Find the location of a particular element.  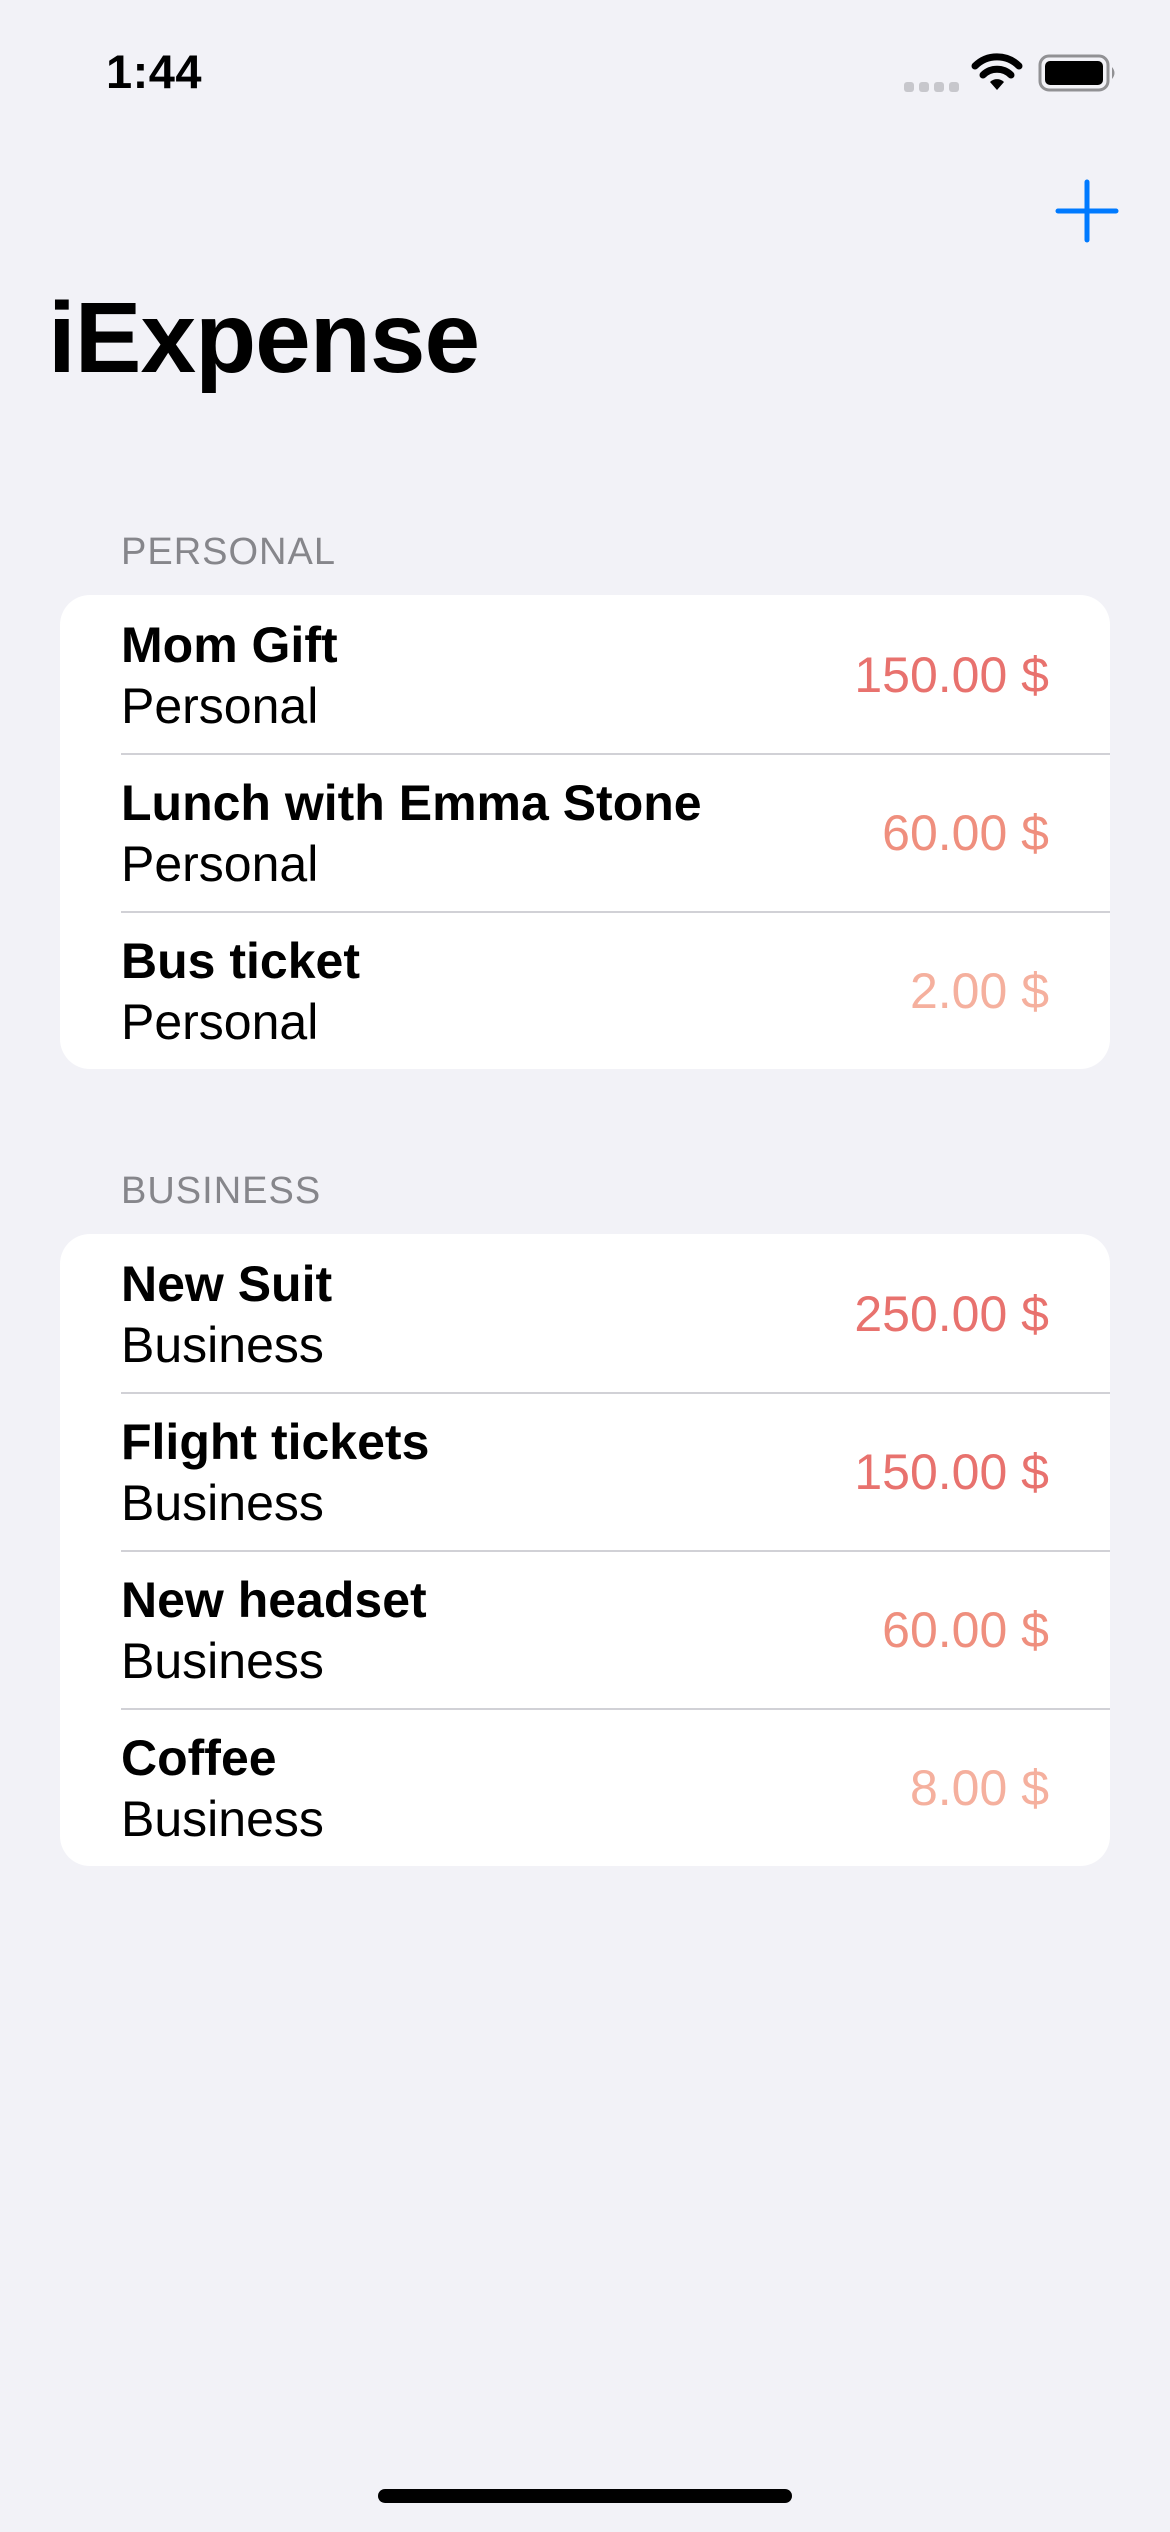

status-bar: 1:44 is located at coordinates (585, 70).